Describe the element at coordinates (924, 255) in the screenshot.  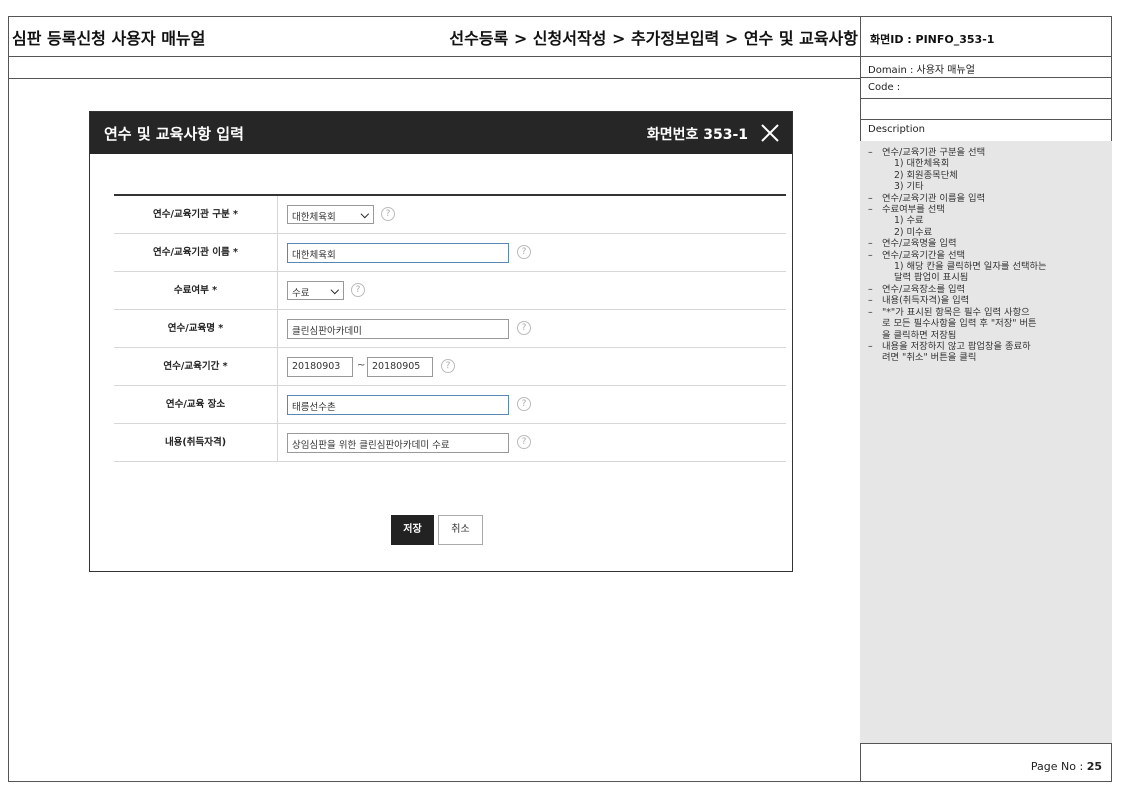
I see `description-text: 연수/교육기간을 선택` at that location.